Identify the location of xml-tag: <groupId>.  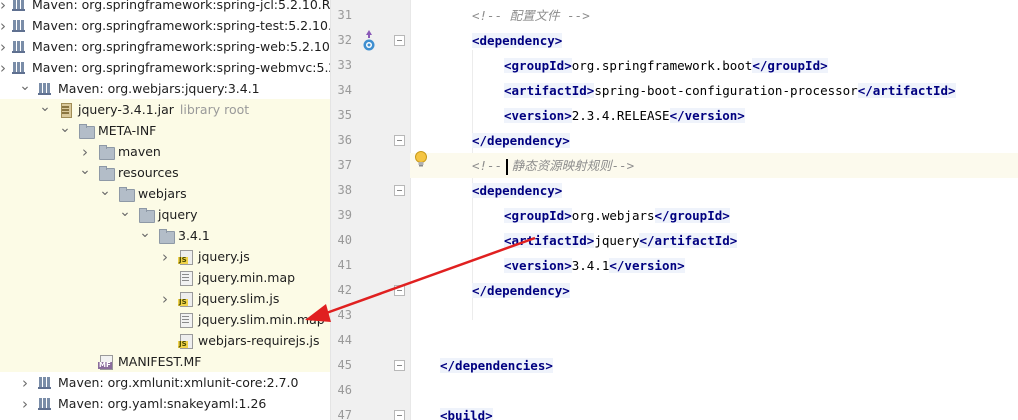
(538, 65).